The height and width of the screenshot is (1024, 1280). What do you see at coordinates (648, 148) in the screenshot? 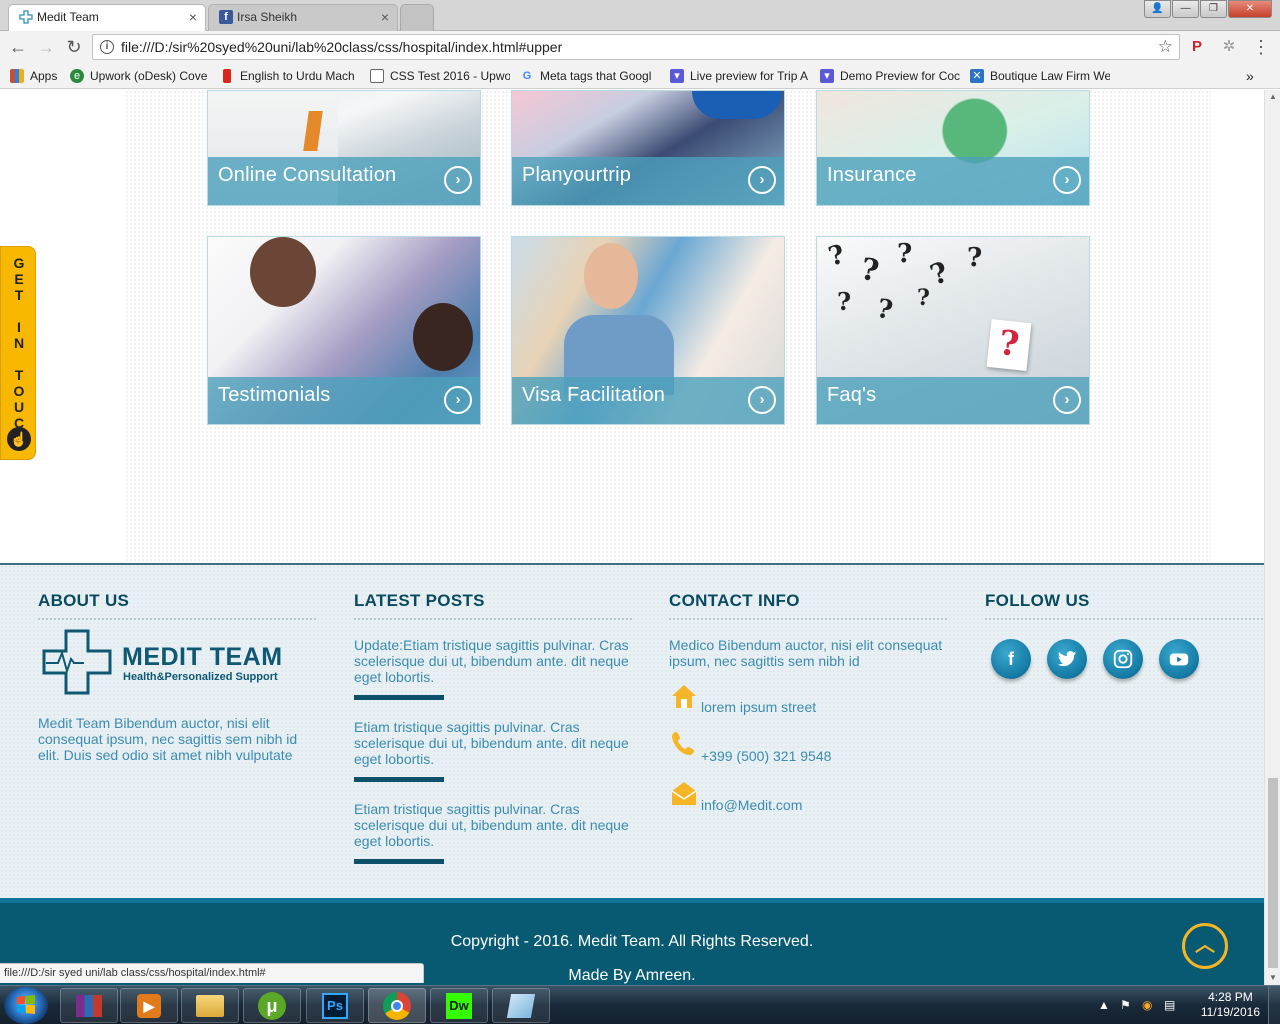
I see `service-card-planyourtrip: Planyourtrip ›` at bounding box center [648, 148].